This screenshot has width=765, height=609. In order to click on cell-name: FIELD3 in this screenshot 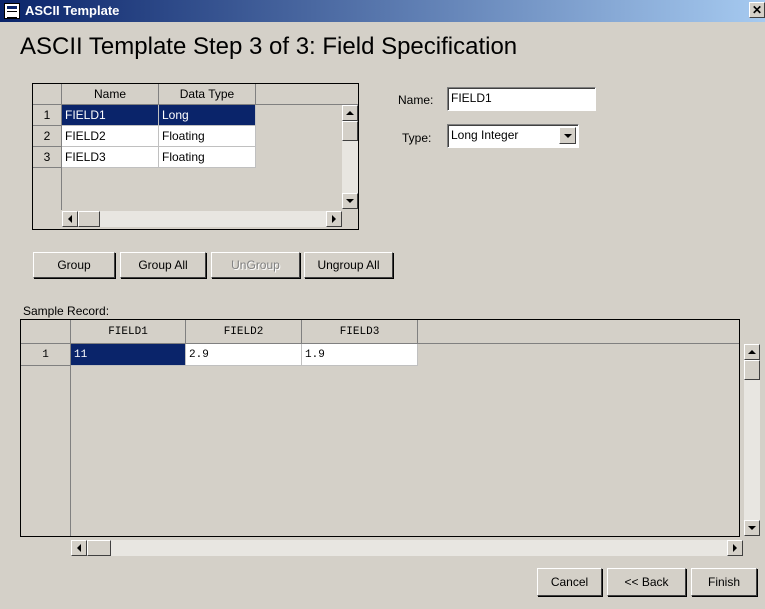, I will do `click(110, 157)`.